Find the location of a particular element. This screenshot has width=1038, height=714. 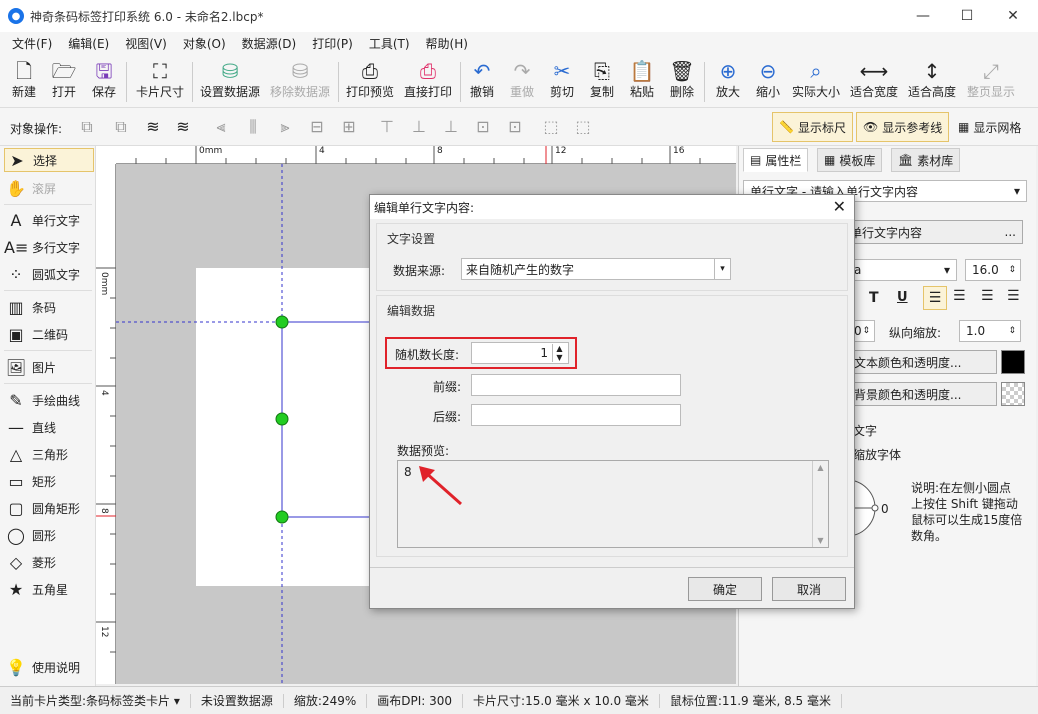

cancel-button: 取消 is located at coordinates (809, 589).